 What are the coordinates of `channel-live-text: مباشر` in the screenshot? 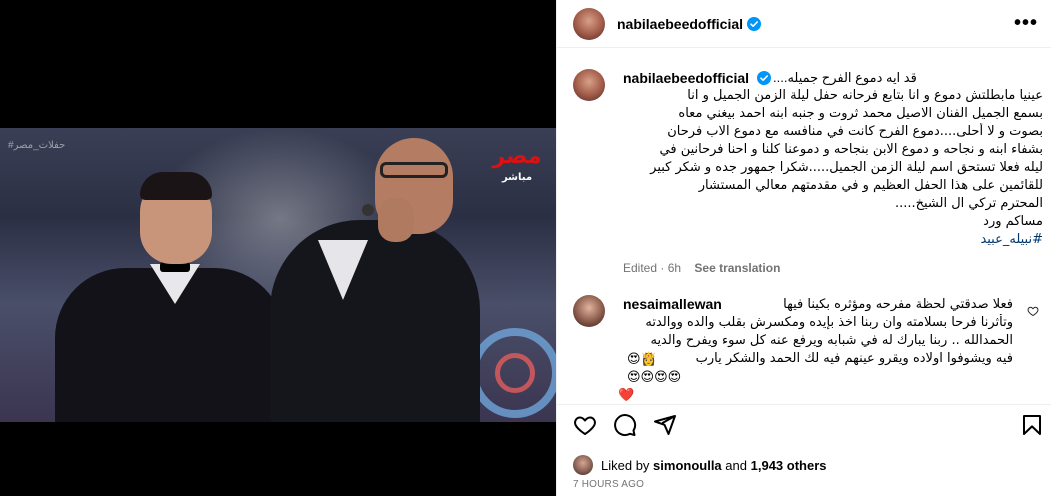 It's located at (517, 177).